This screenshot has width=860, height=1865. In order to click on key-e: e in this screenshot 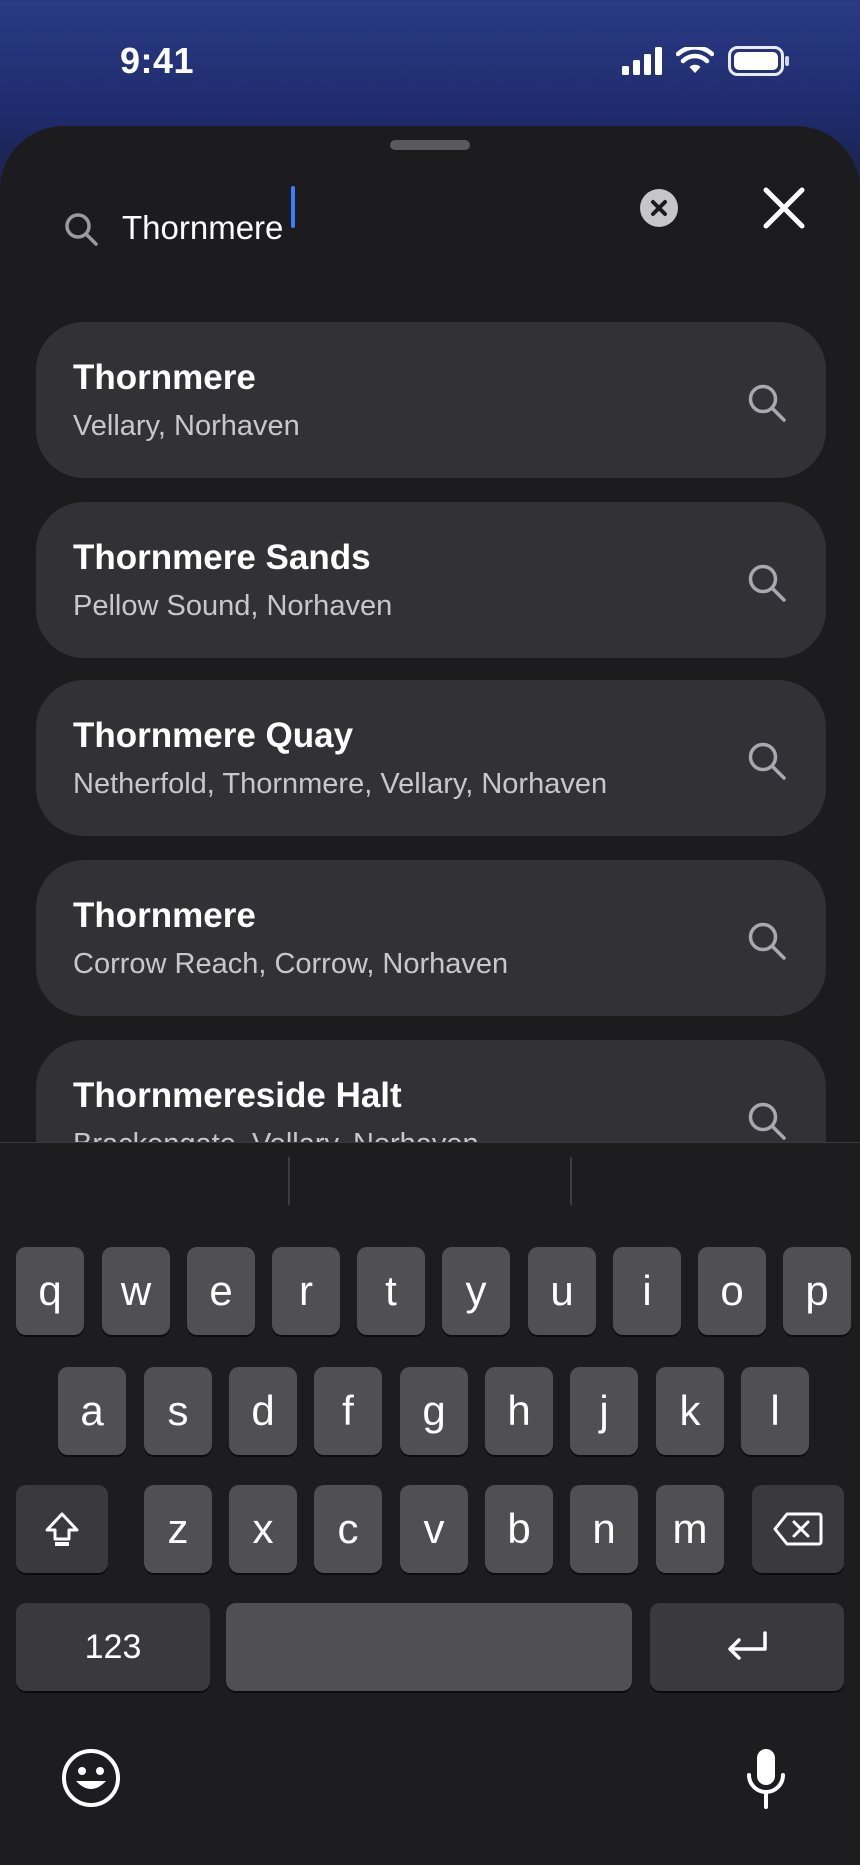, I will do `click(221, 1291)`.